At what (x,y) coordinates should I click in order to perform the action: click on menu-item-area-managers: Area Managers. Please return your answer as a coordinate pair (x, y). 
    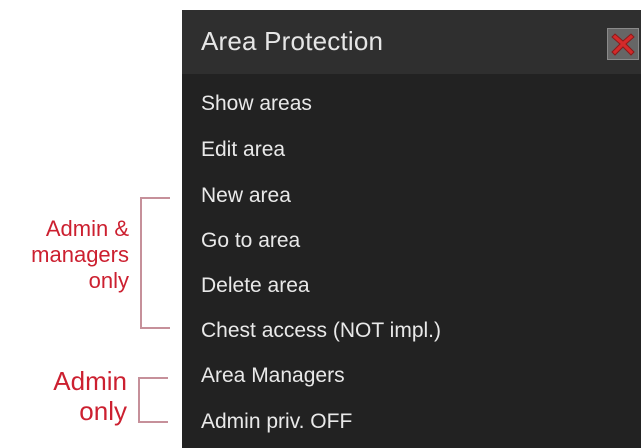
    Looking at the image, I should click on (273, 376).